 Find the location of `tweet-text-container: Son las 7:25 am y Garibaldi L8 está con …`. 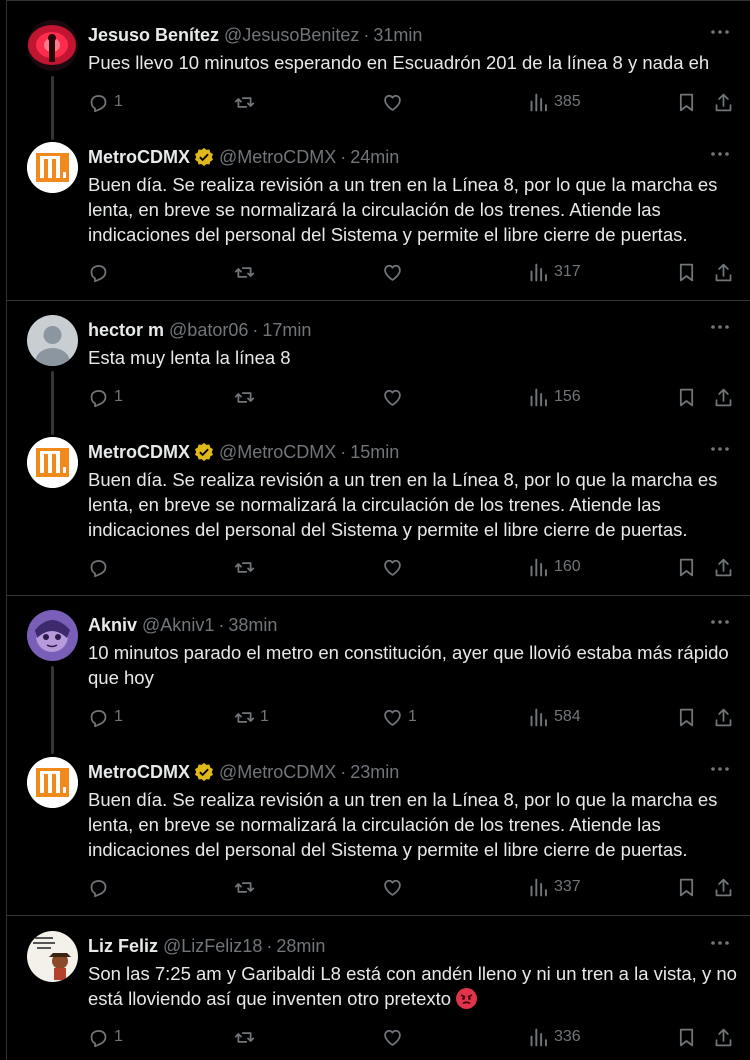

tweet-text-container: Son las 7:25 am y Garibaldi L8 está con … is located at coordinates (413, 986).